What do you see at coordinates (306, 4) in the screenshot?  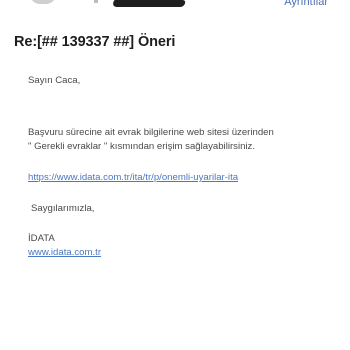 I see `details-link: Ayrıntılar` at bounding box center [306, 4].